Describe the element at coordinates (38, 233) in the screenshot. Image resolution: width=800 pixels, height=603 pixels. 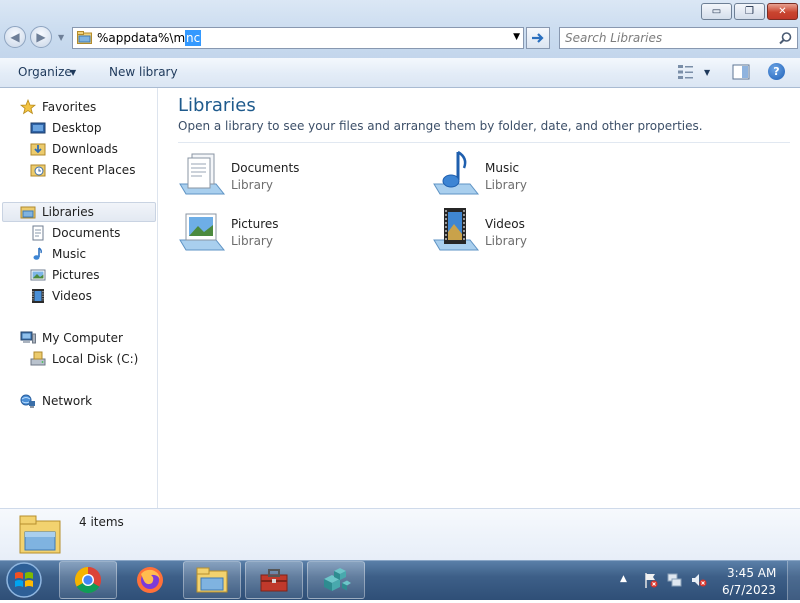
I see `documents-icon` at that location.